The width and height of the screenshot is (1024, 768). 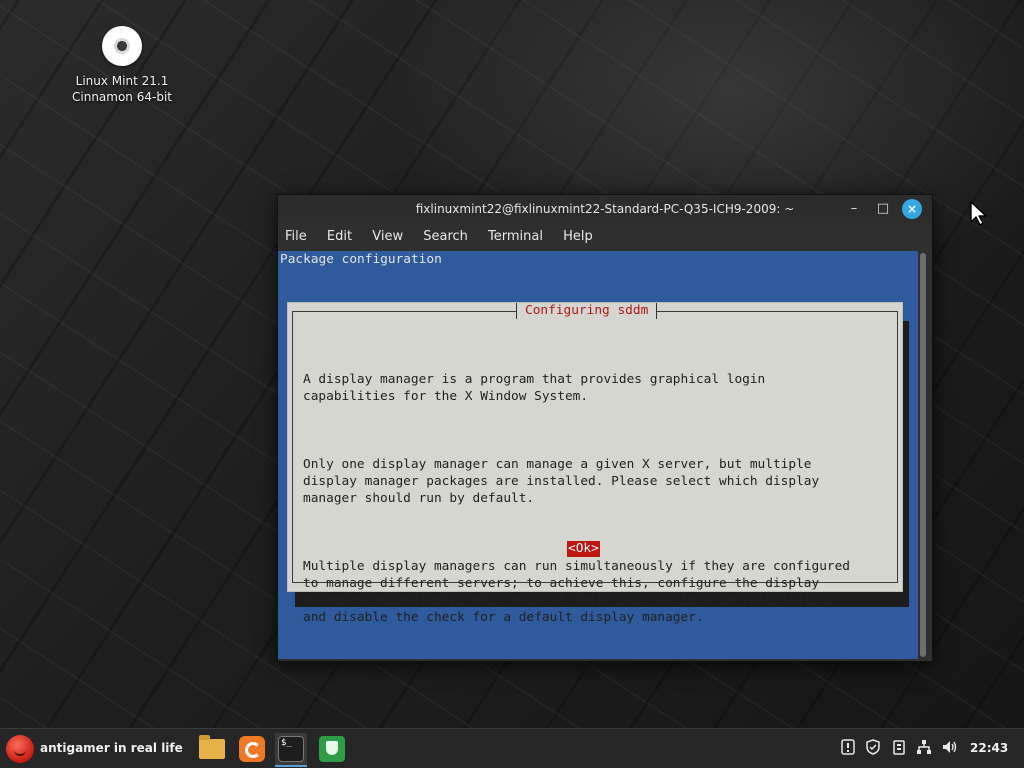 I want to click on maximize-button: □, so click(x=883, y=209).